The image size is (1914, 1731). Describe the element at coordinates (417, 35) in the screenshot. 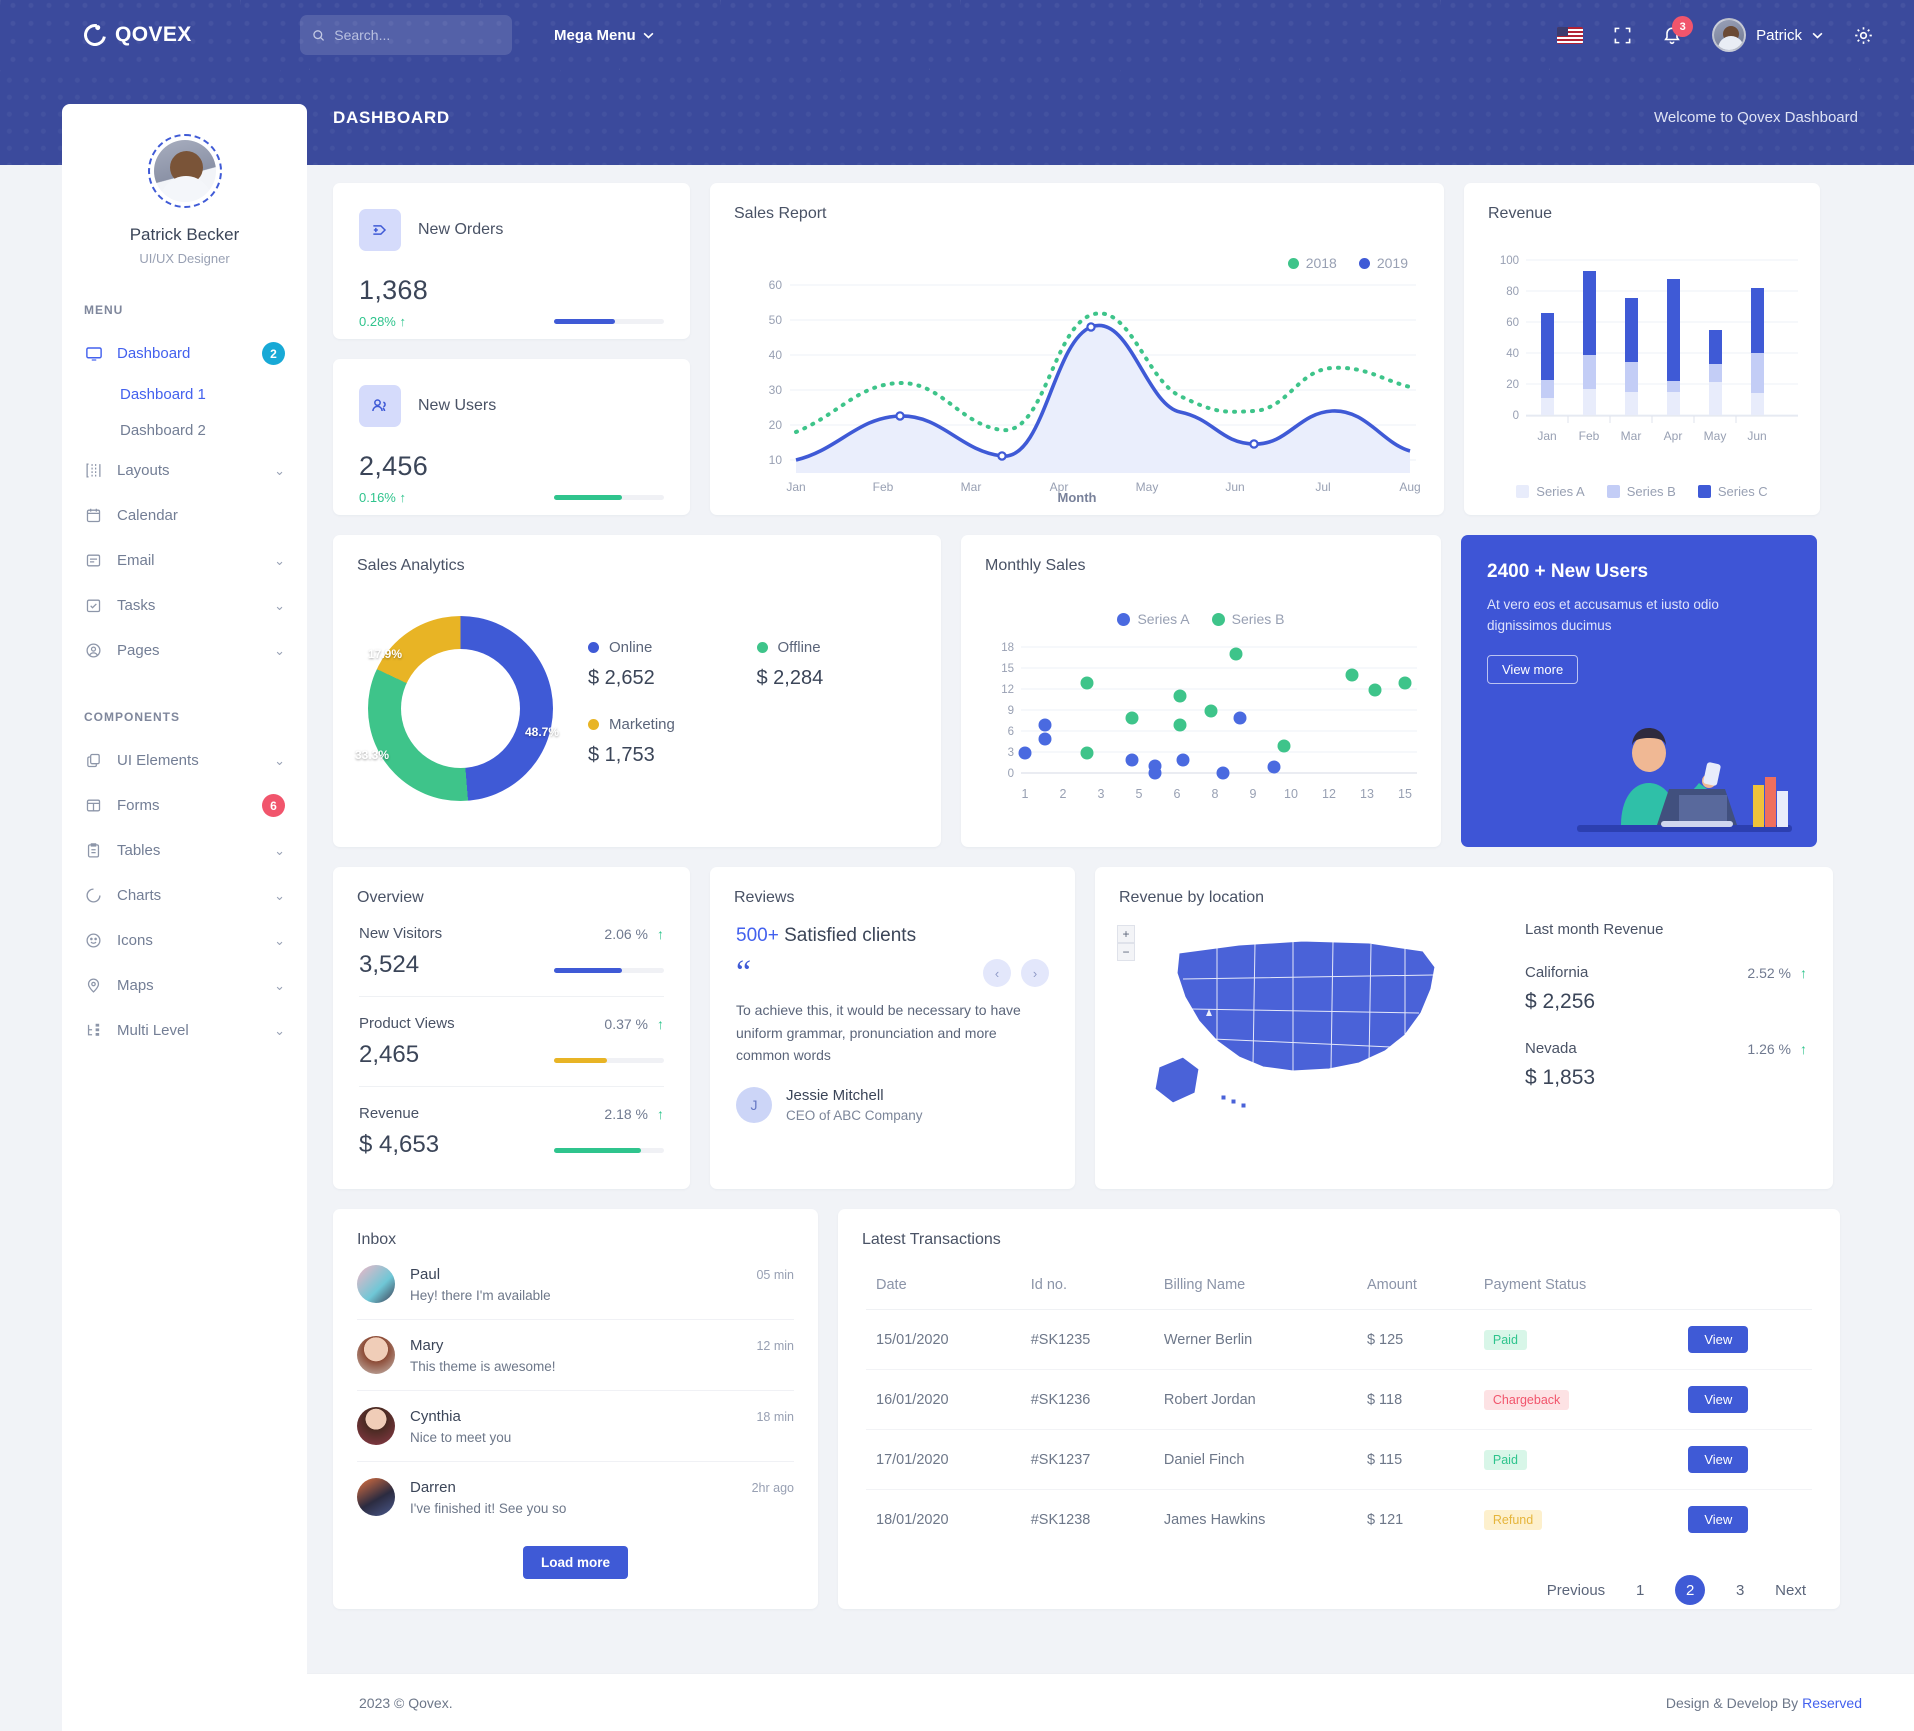

I see `search-input` at that location.